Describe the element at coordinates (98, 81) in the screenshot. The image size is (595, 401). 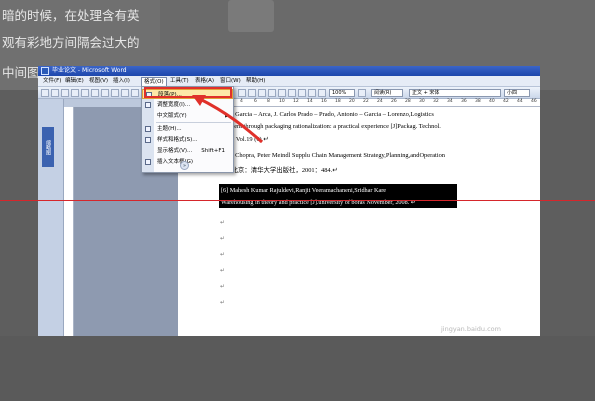
I see `menu-view: 视图(V)` at that location.